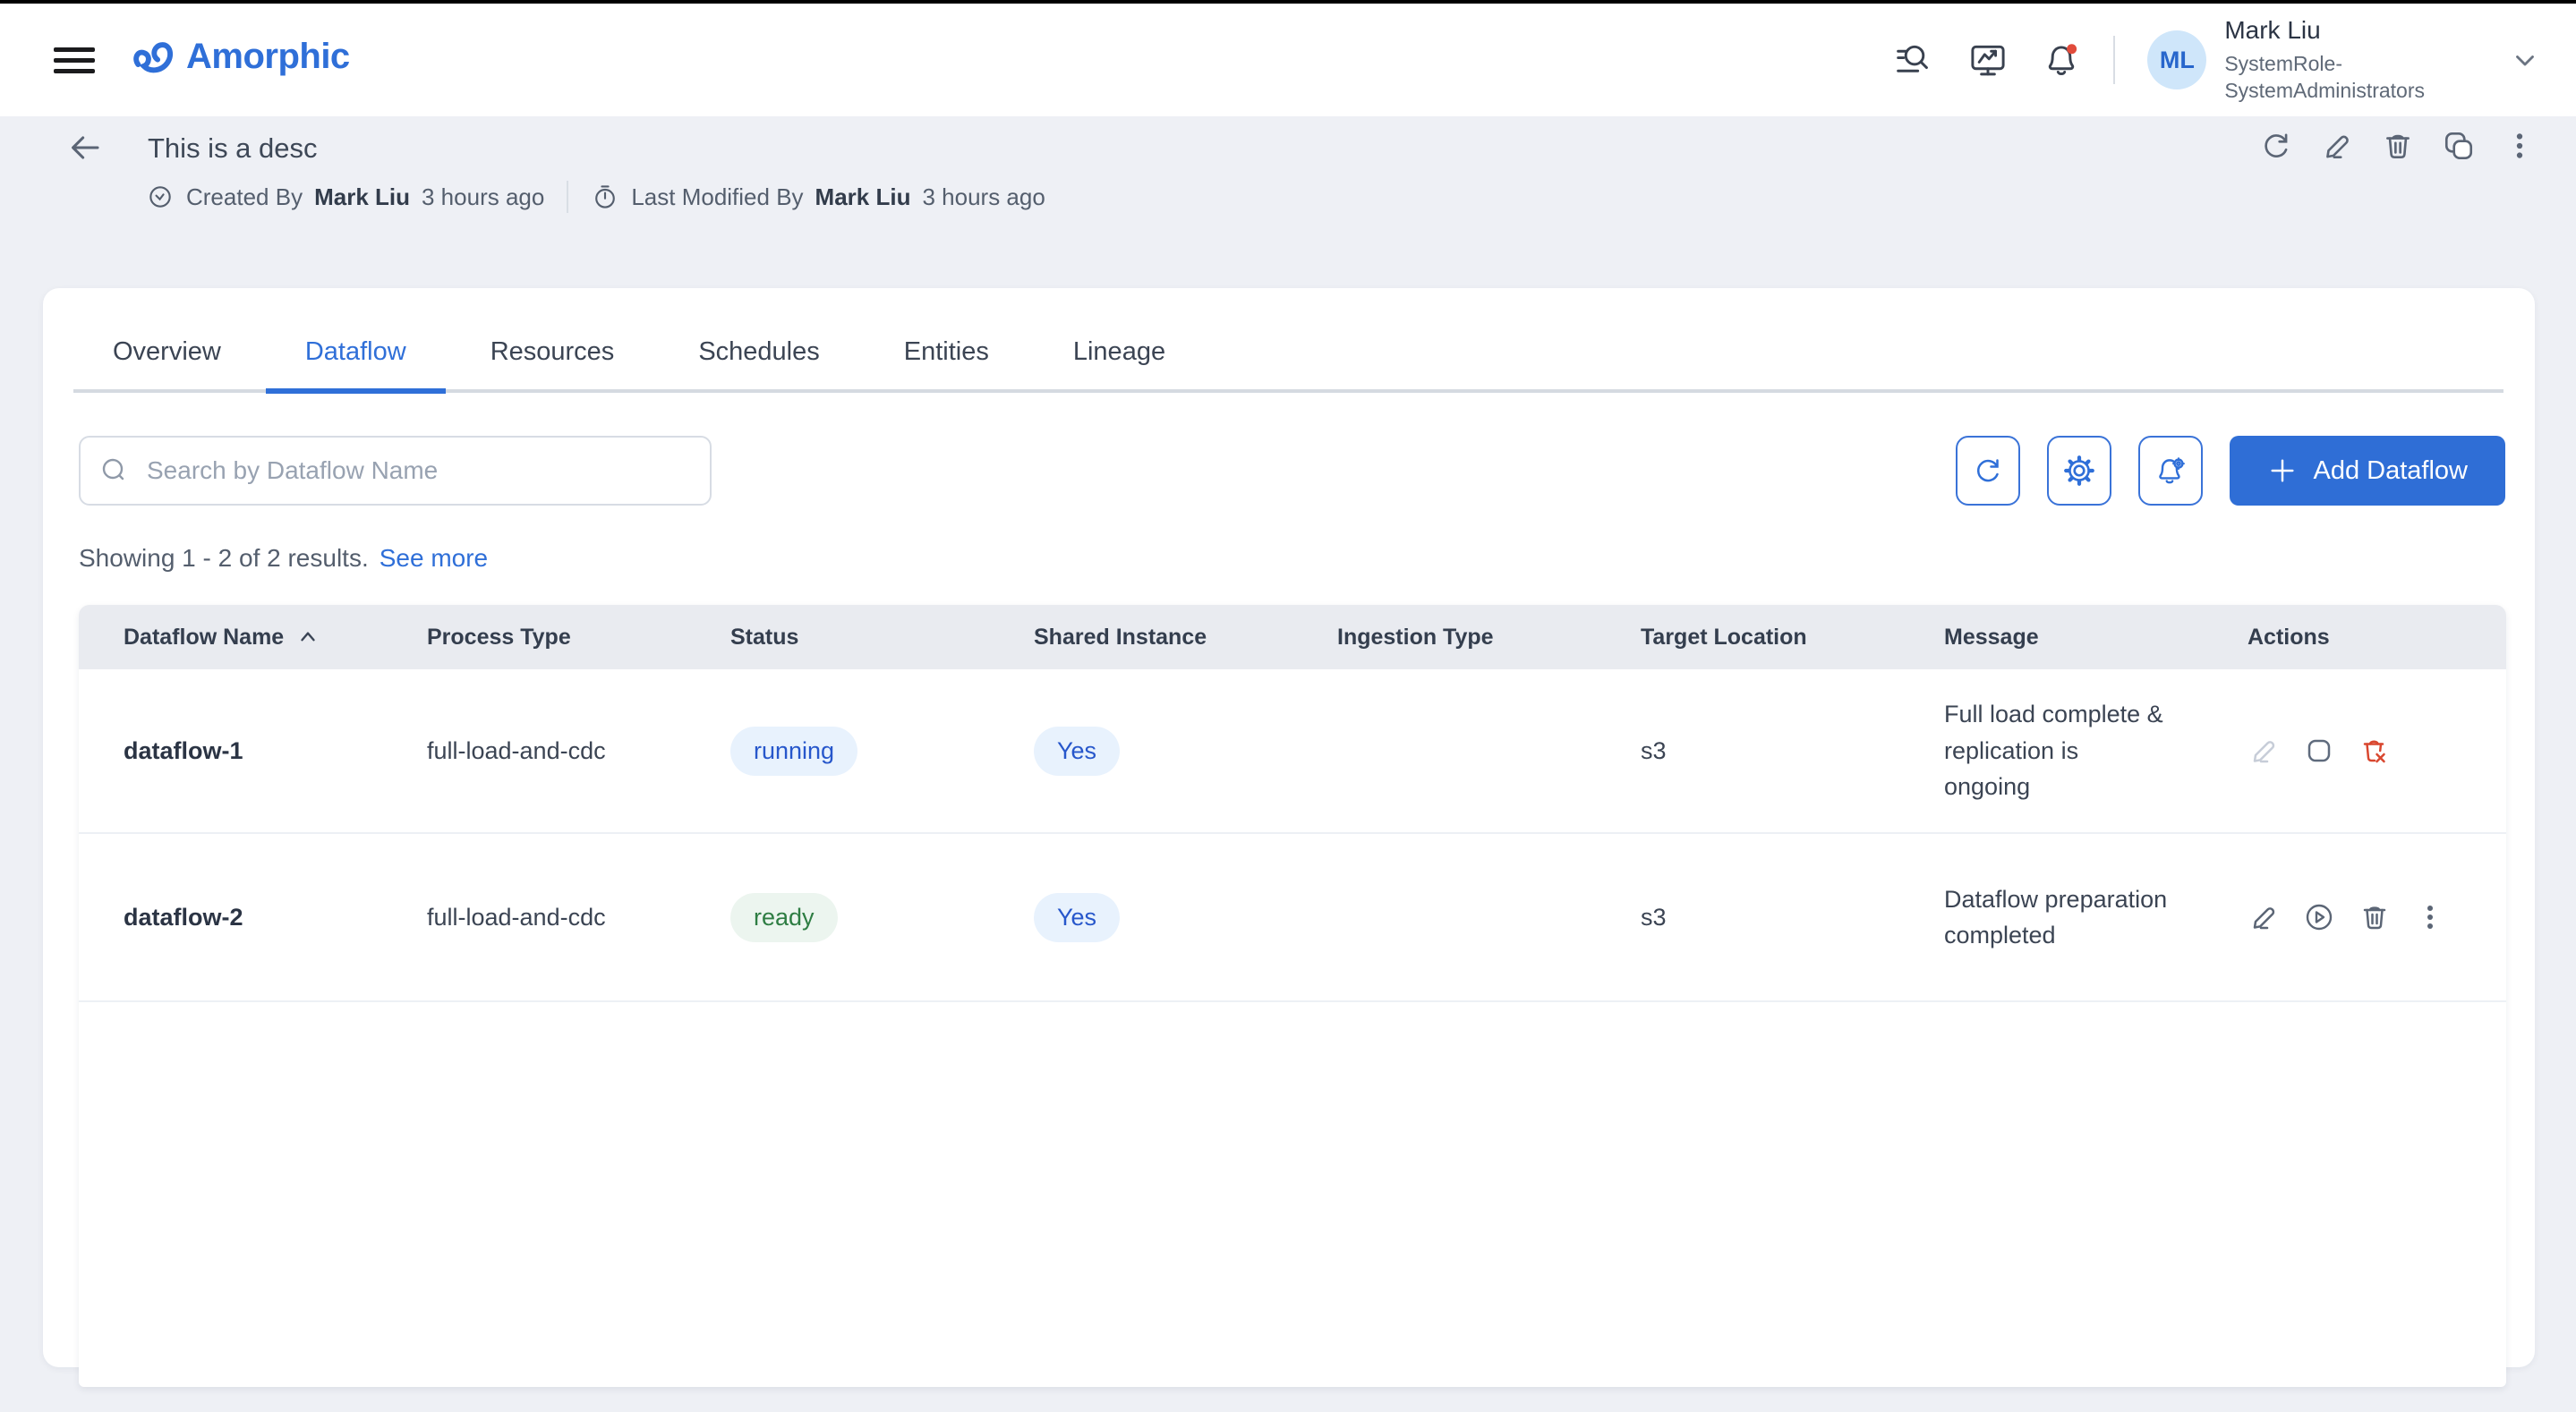  What do you see at coordinates (717, 196) in the screenshot?
I see `modified-by-label: Last Modified By` at bounding box center [717, 196].